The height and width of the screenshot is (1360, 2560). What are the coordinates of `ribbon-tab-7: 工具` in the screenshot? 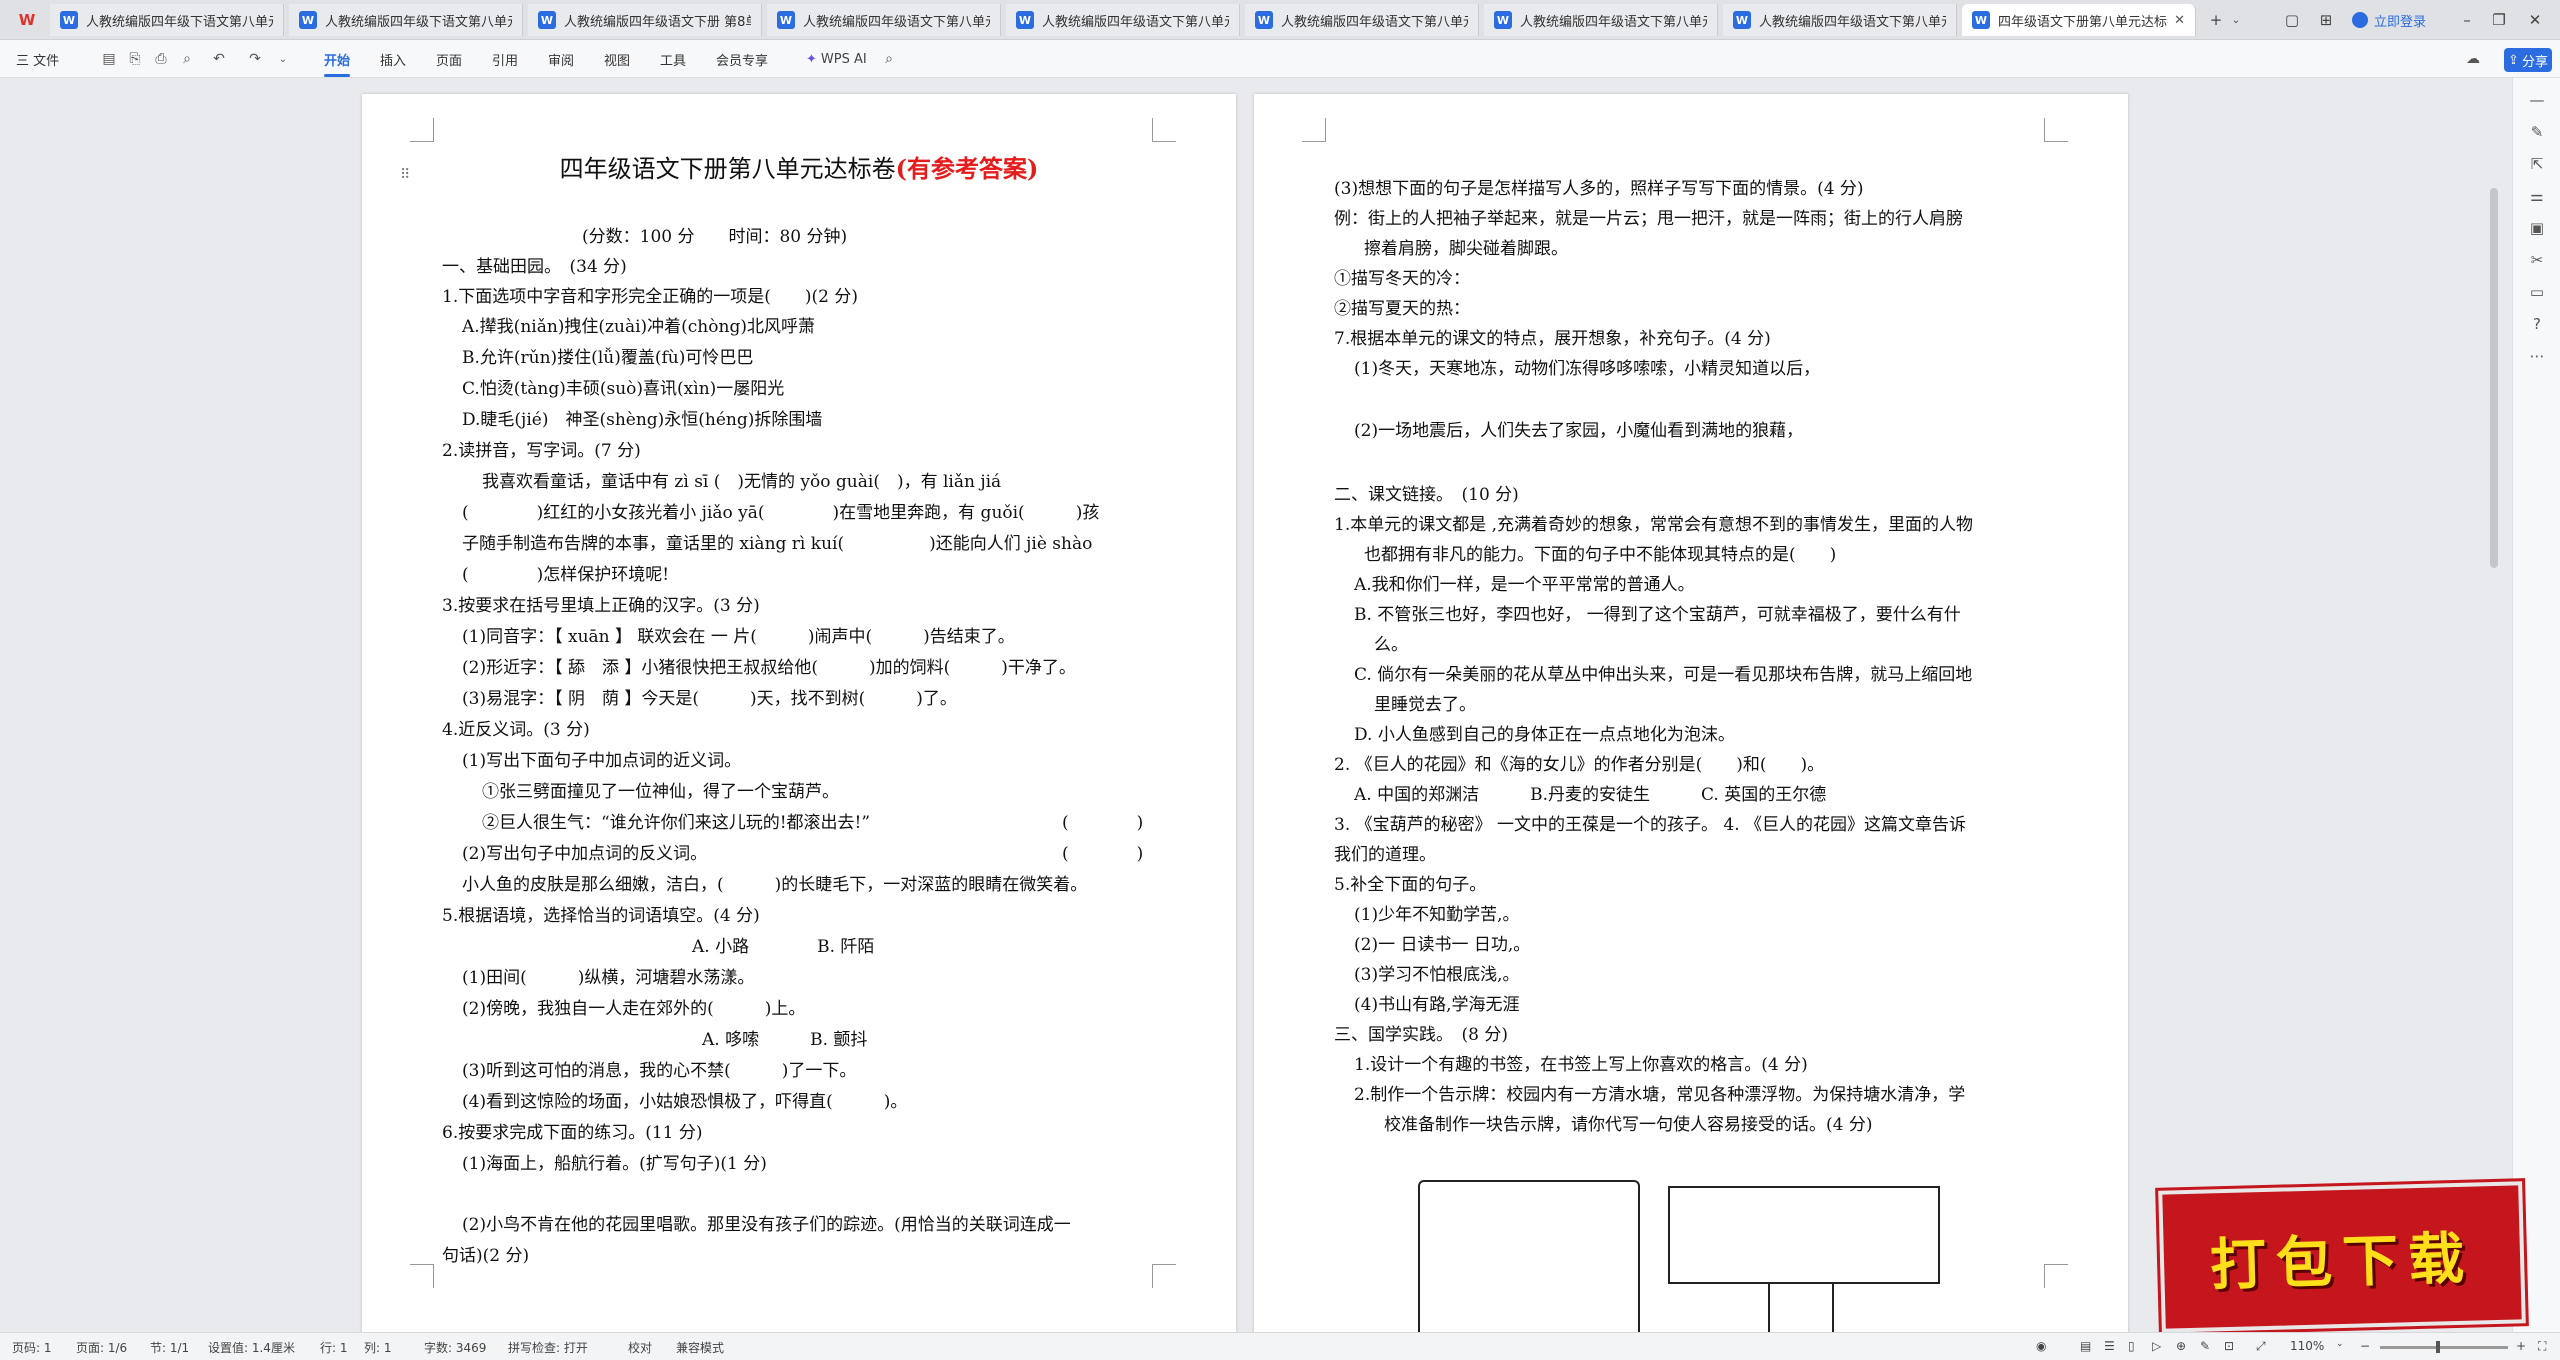 It's located at (673, 59).